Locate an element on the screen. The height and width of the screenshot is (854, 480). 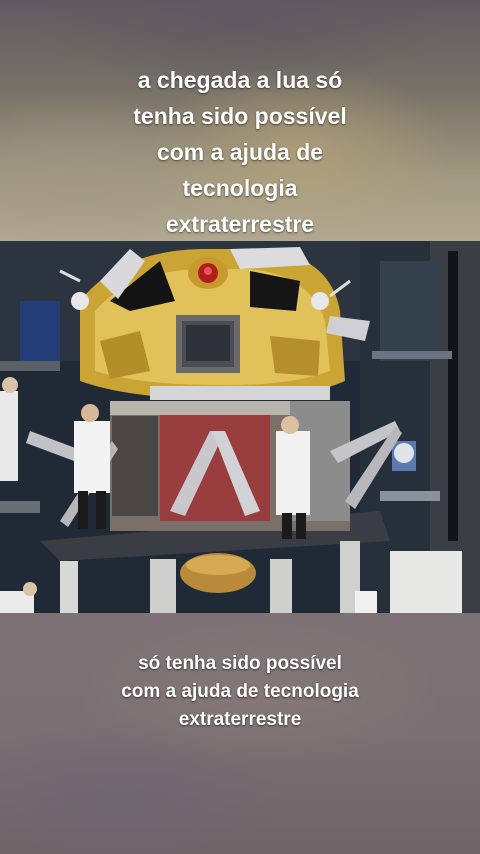
caption-top-line: a chegada a lua só is located at coordinates (240, 80).